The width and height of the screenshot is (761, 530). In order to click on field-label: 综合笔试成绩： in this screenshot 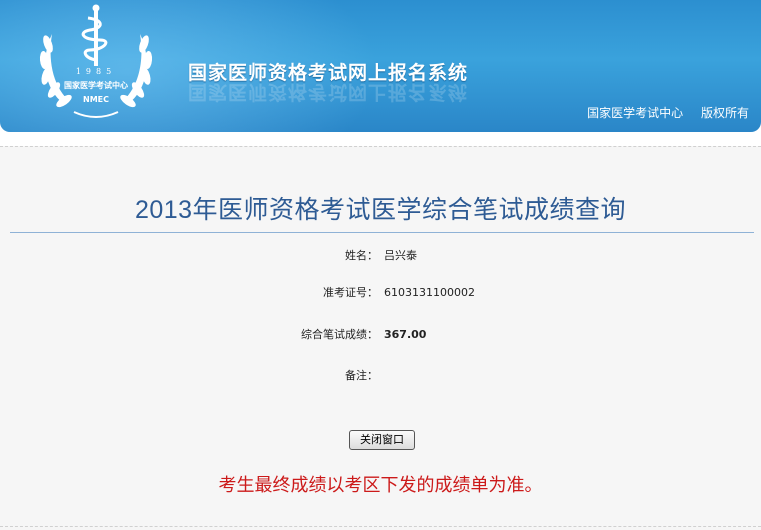, I will do `click(339, 334)`.